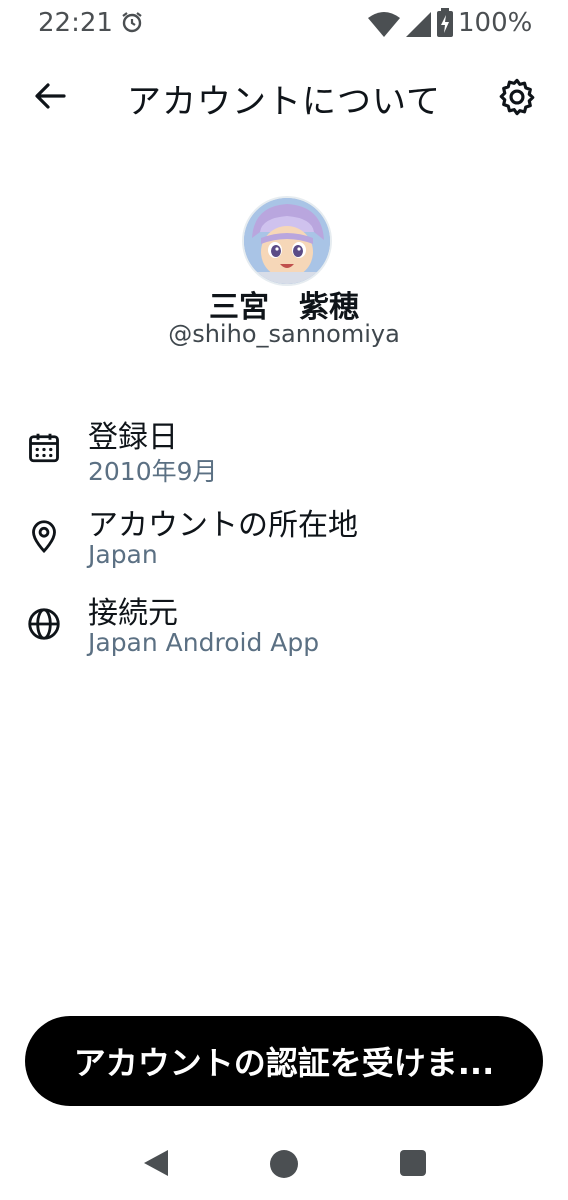  I want to click on info-row-connected-via: 接続元 Japan Android App, so click(284, 628).